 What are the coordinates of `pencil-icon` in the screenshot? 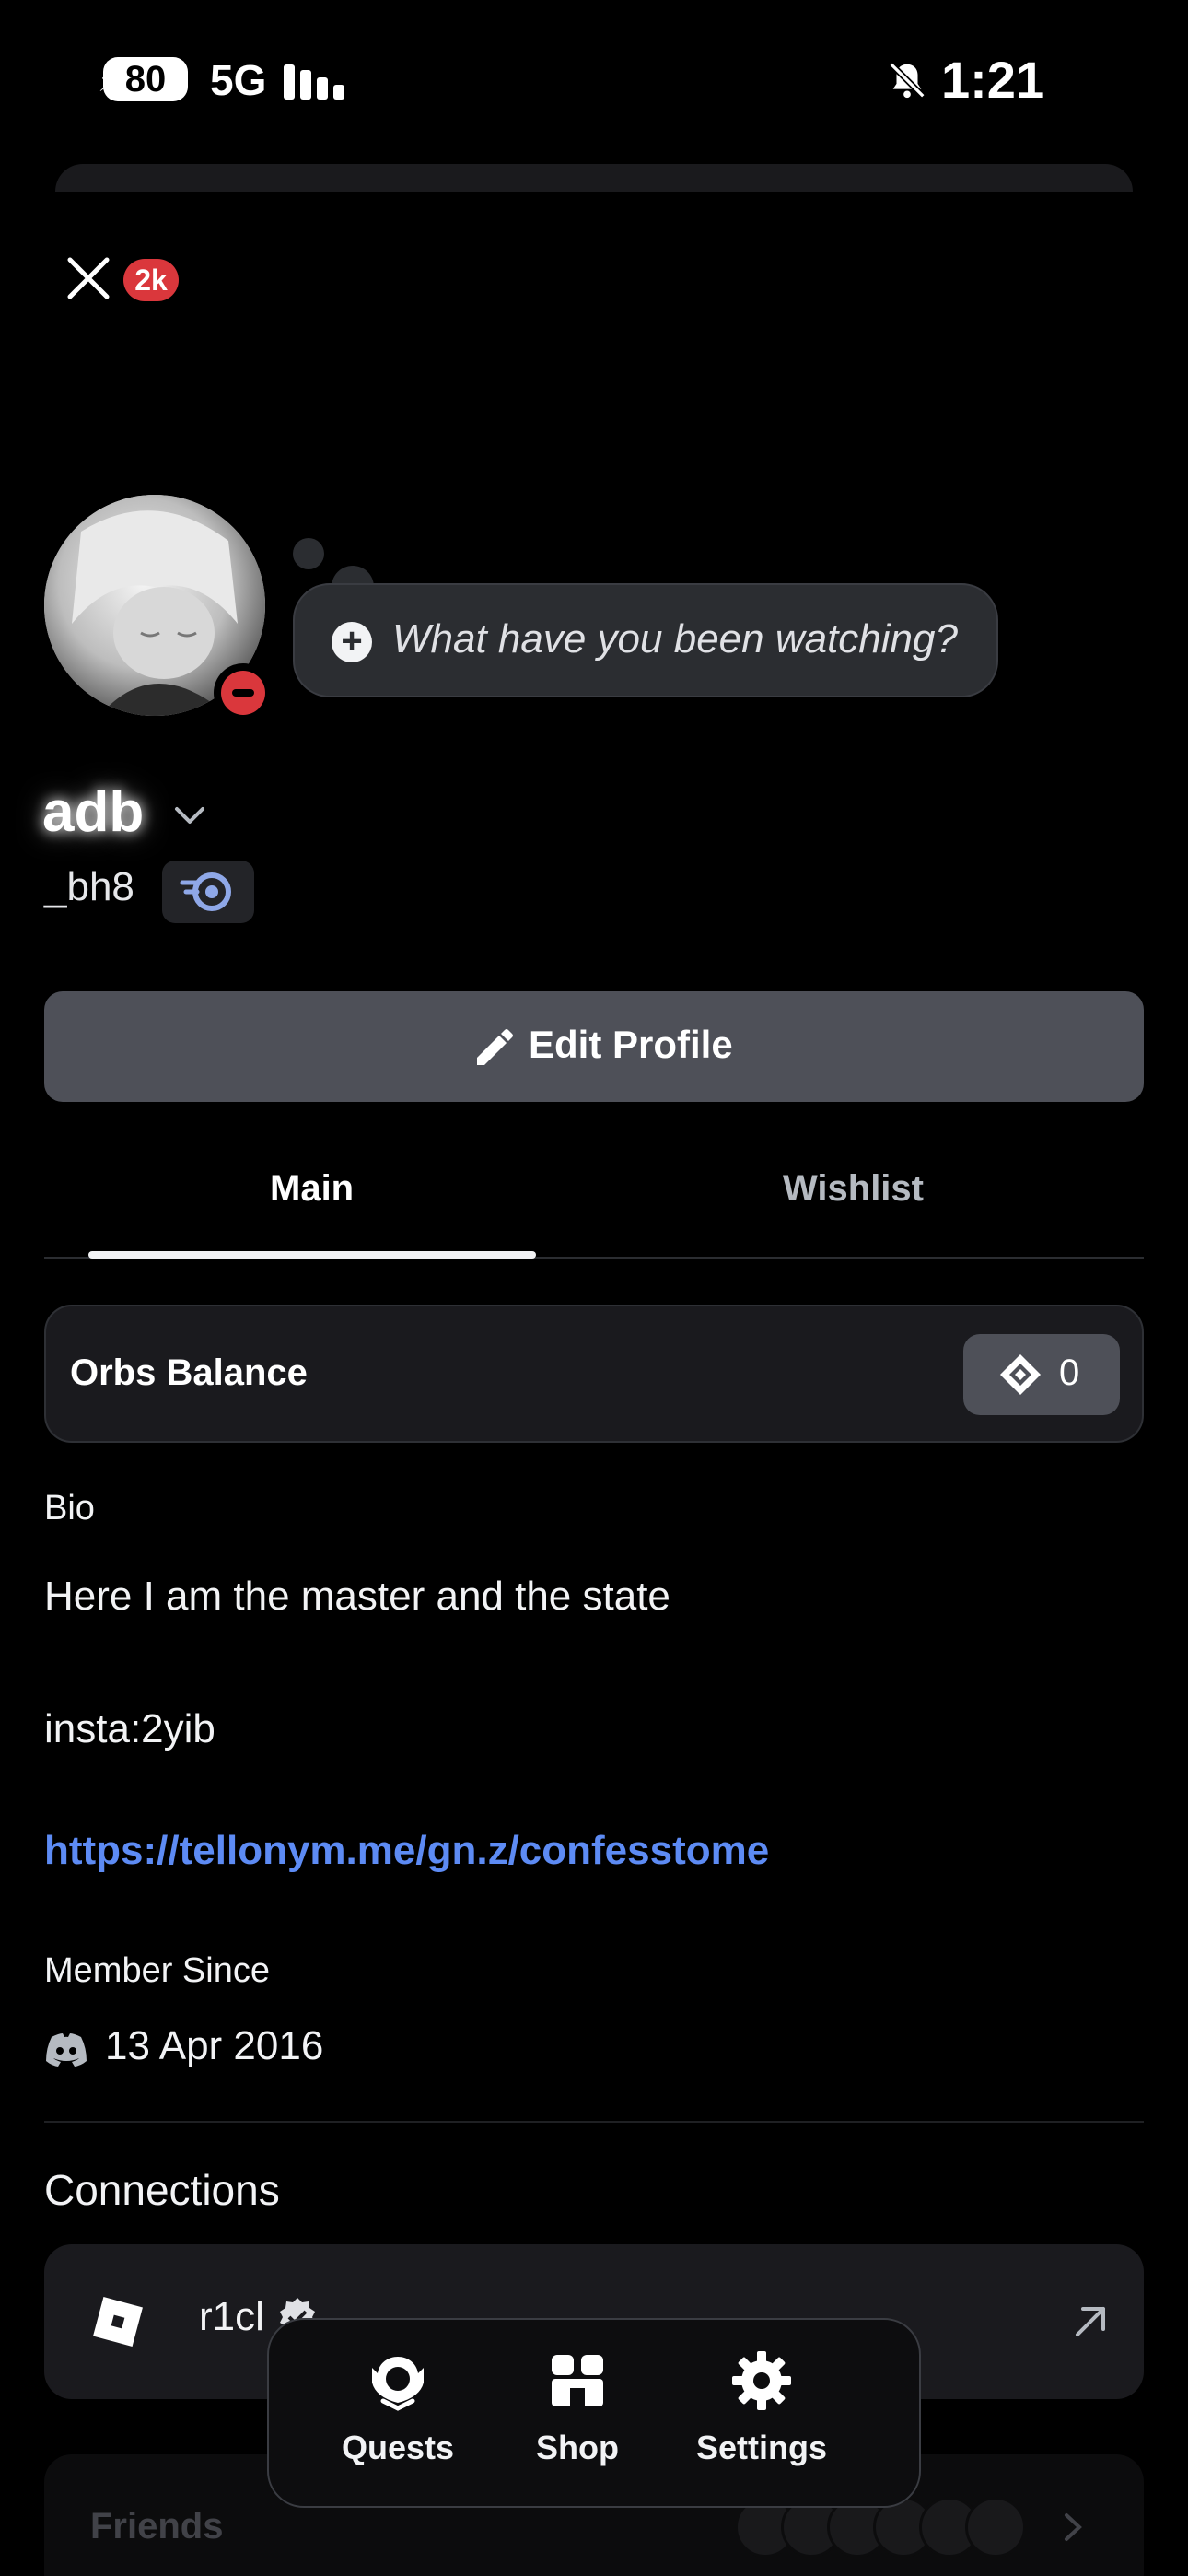 It's located at (495, 1047).